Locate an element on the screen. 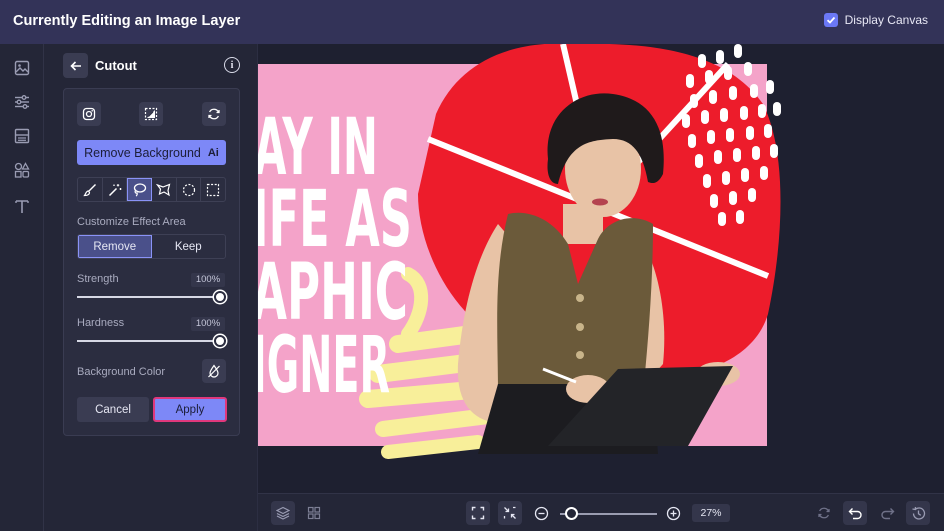 The width and height of the screenshot is (944, 531). strength-slider-track is located at coordinates (148, 297).